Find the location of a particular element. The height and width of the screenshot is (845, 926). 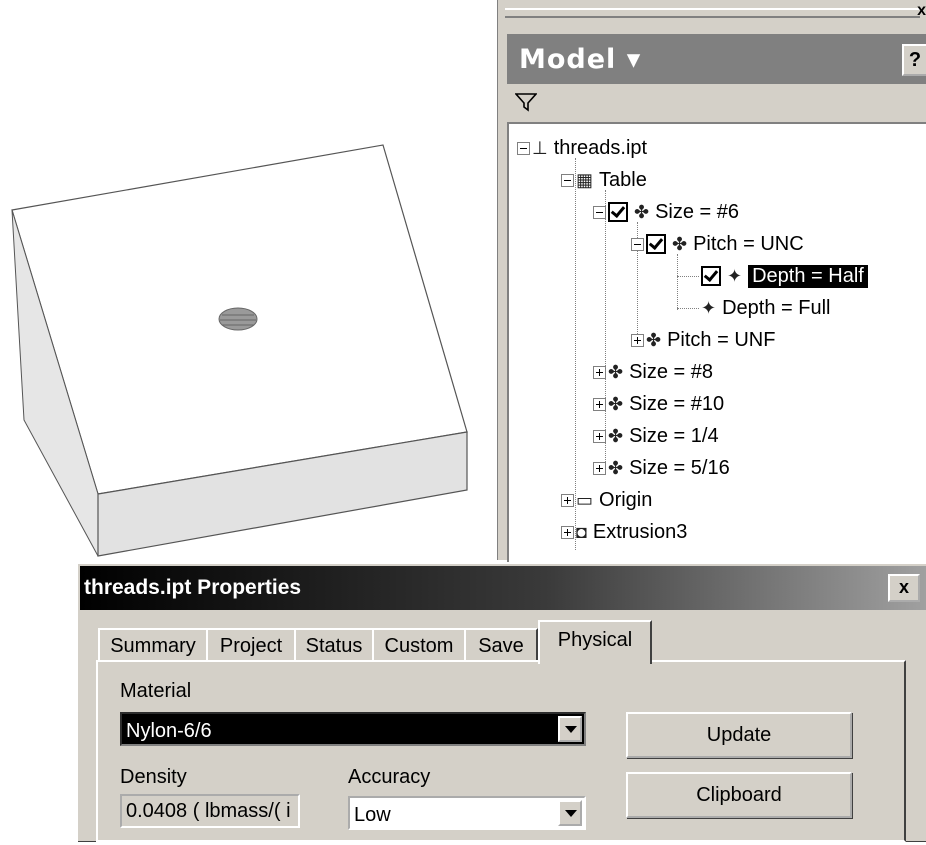

tab-custom: Custom is located at coordinates (419, 645).